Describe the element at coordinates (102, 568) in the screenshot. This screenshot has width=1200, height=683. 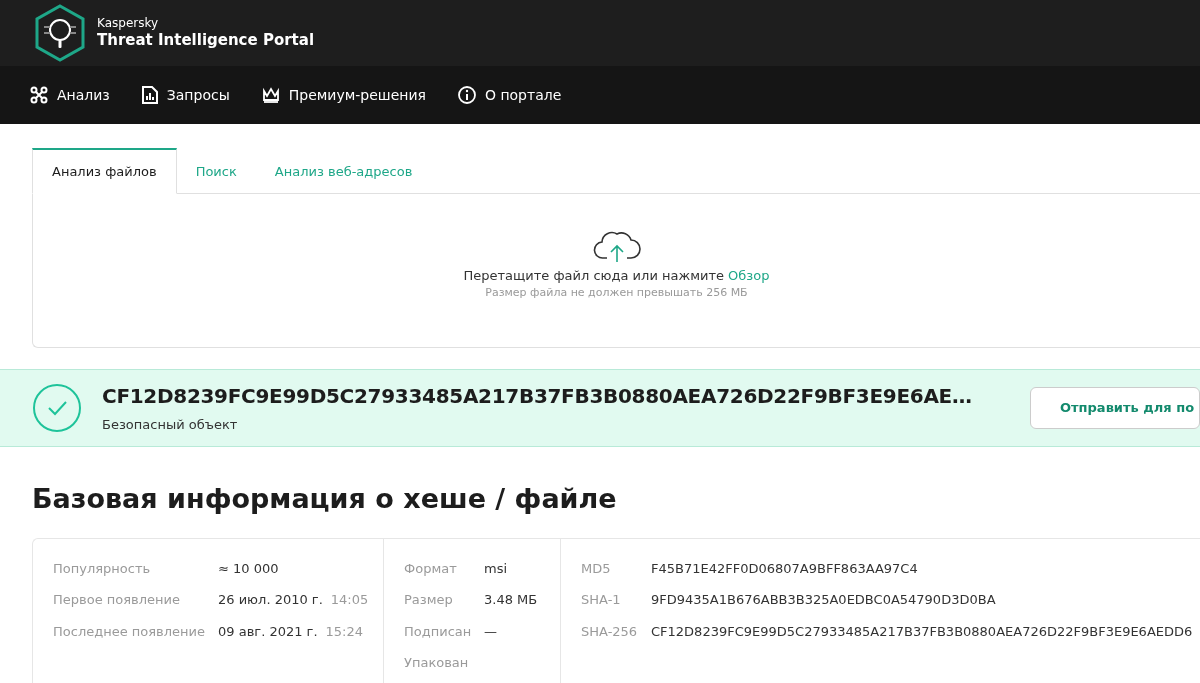
I see `field-label: Популярность` at that location.